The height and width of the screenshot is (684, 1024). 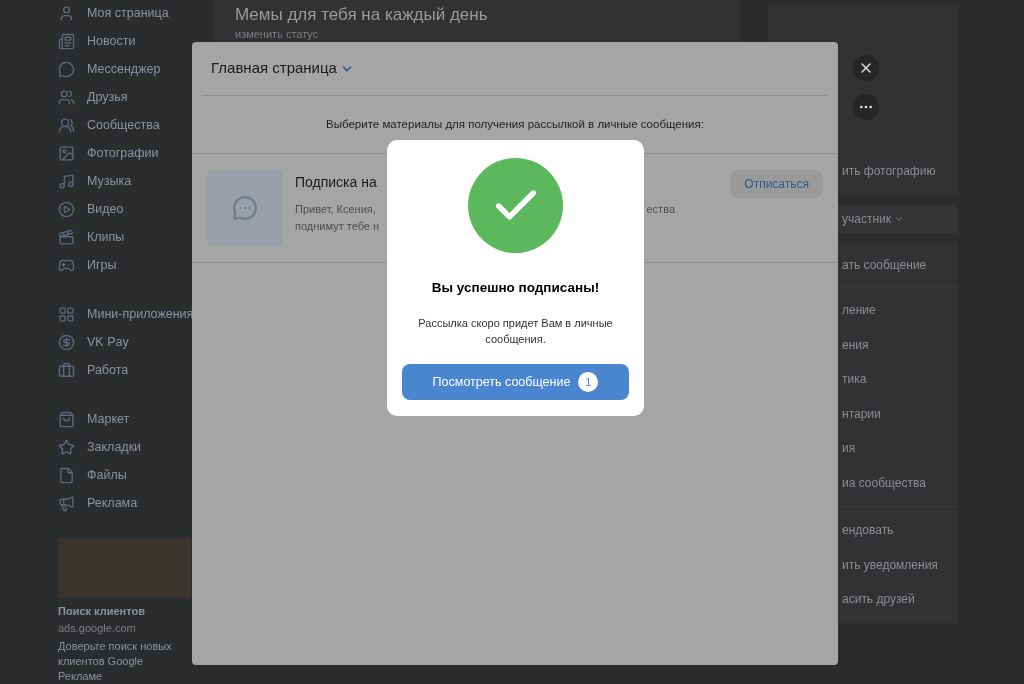 I want to click on menu-item: VK Pay, so click(x=108, y=342).